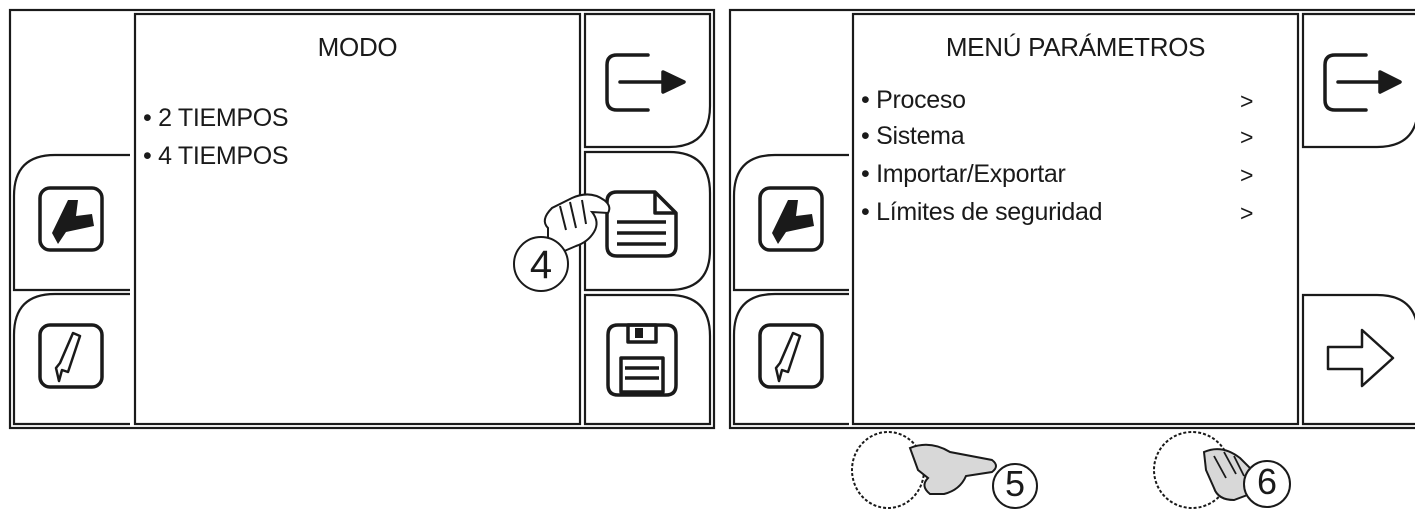 The height and width of the screenshot is (509, 1415). I want to click on menu-item-proceso-chevron: >, so click(1247, 101).